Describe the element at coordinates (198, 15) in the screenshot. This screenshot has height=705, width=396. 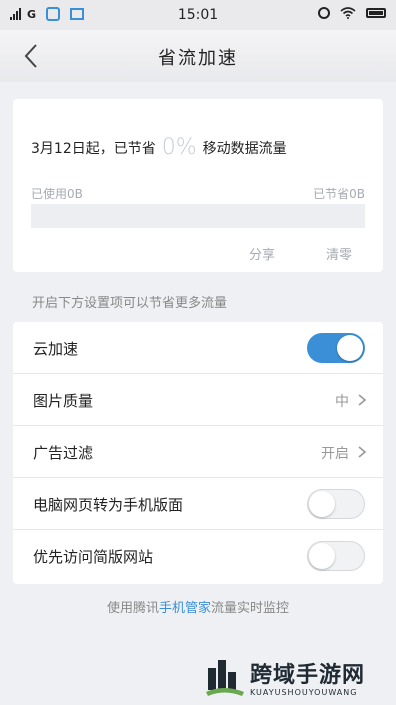
I see `status-bar: G 15:01` at that location.